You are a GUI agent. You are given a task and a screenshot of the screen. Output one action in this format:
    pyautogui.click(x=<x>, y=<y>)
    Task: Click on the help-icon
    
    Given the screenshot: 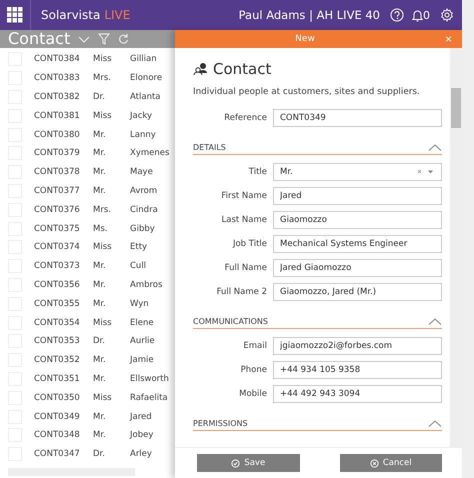 What is the action you would take?
    pyautogui.click(x=397, y=15)
    